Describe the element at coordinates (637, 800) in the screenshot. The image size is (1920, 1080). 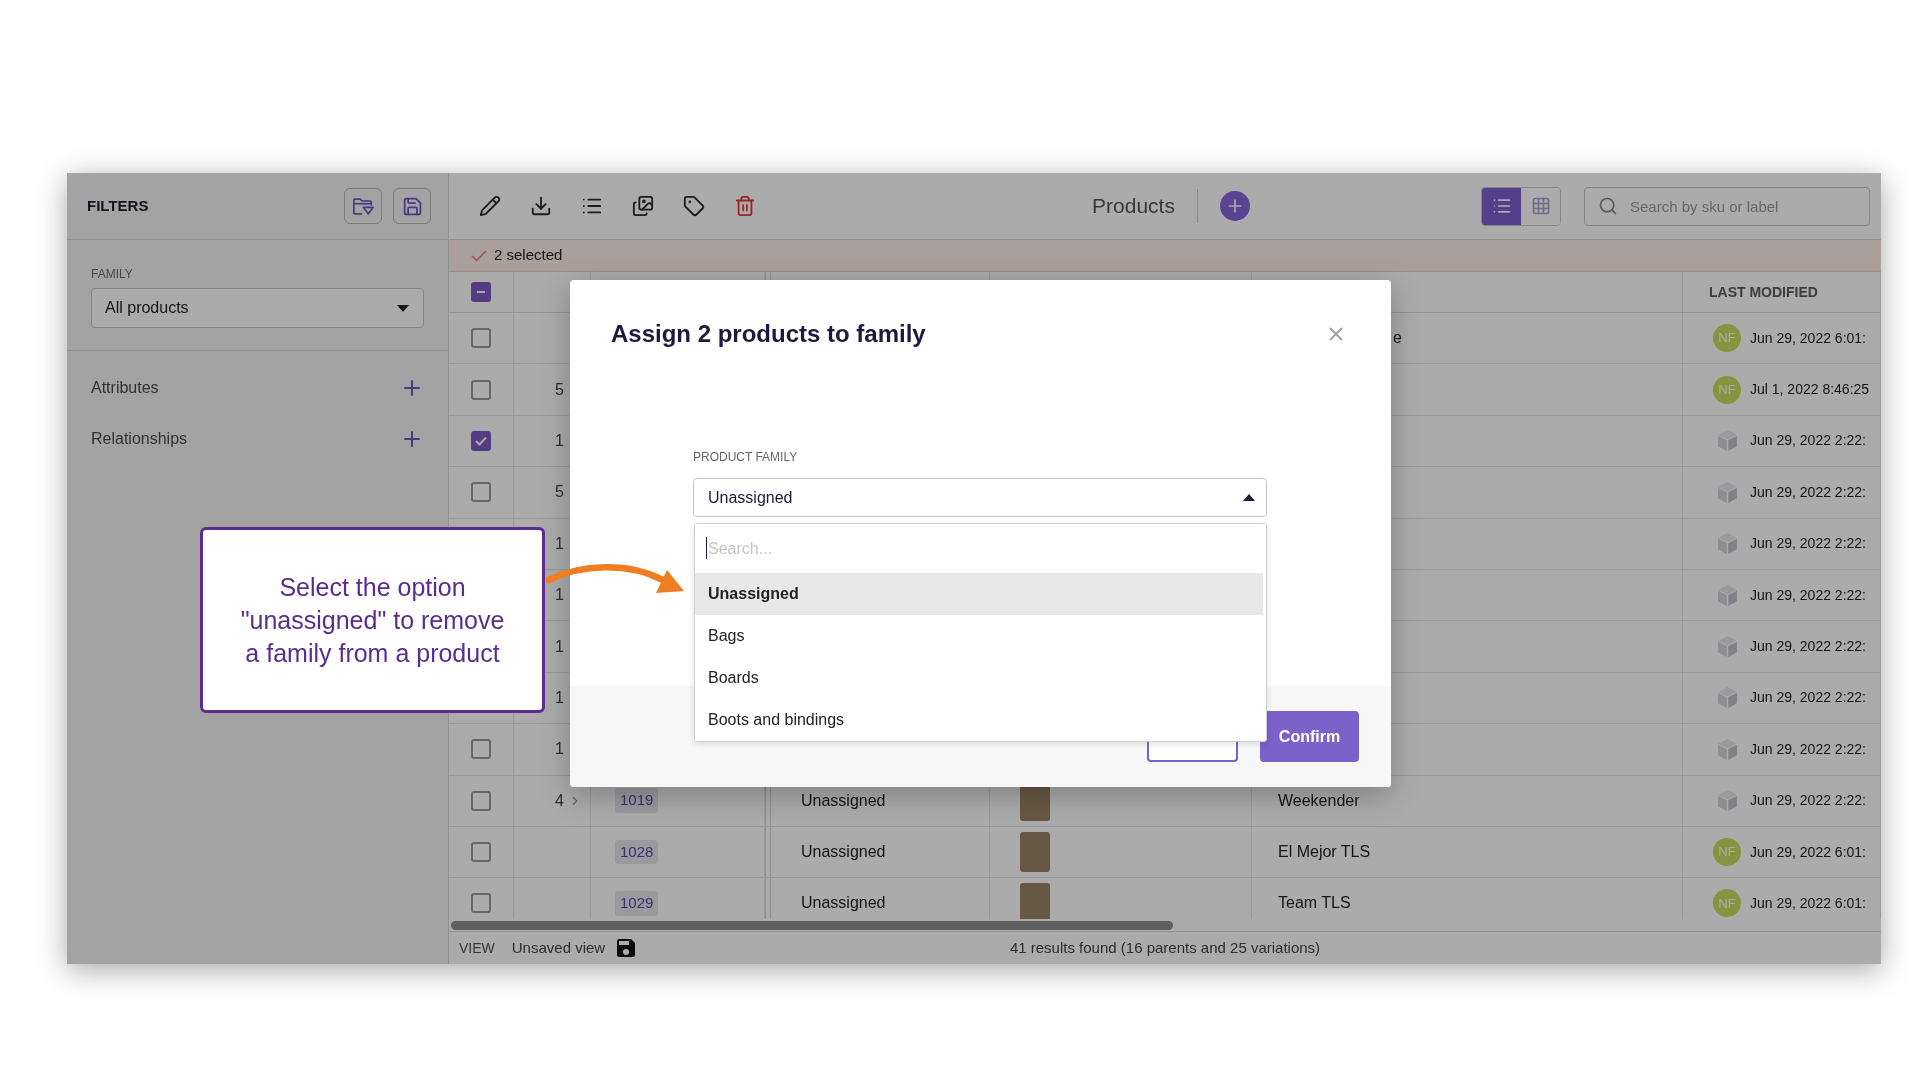
I see `product-id: 1019` at that location.